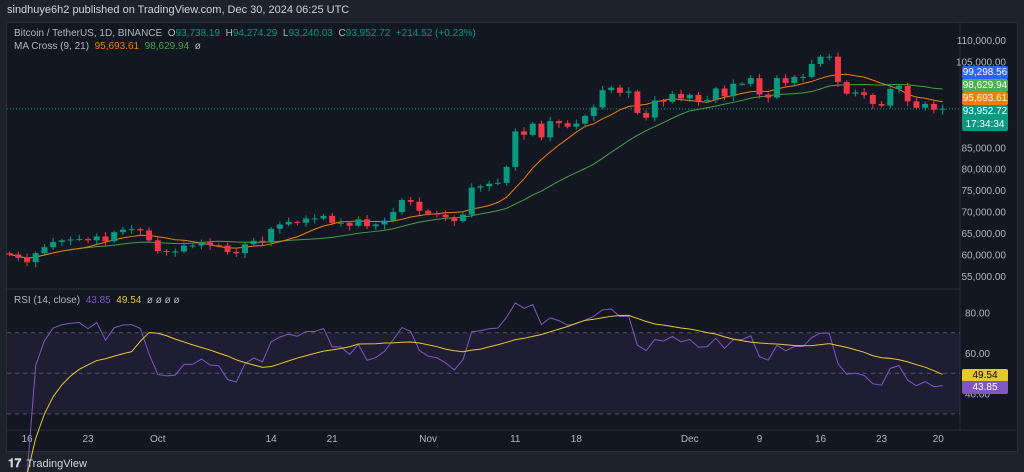 The height and width of the screenshot is (472, 1024). Describe the element at coordinates (88, 439) in the screenshot. I see `time-axis-label: 23` at that location.